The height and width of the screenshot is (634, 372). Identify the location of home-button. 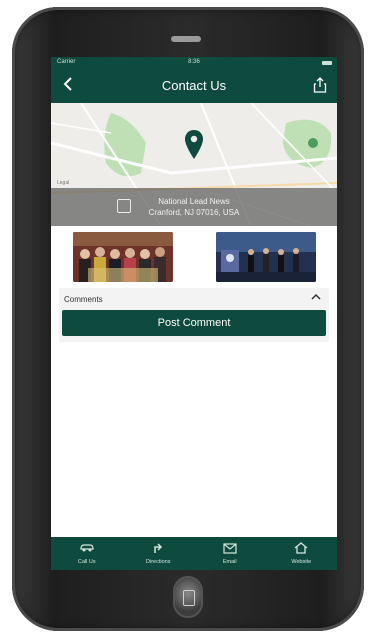
(188, 597).